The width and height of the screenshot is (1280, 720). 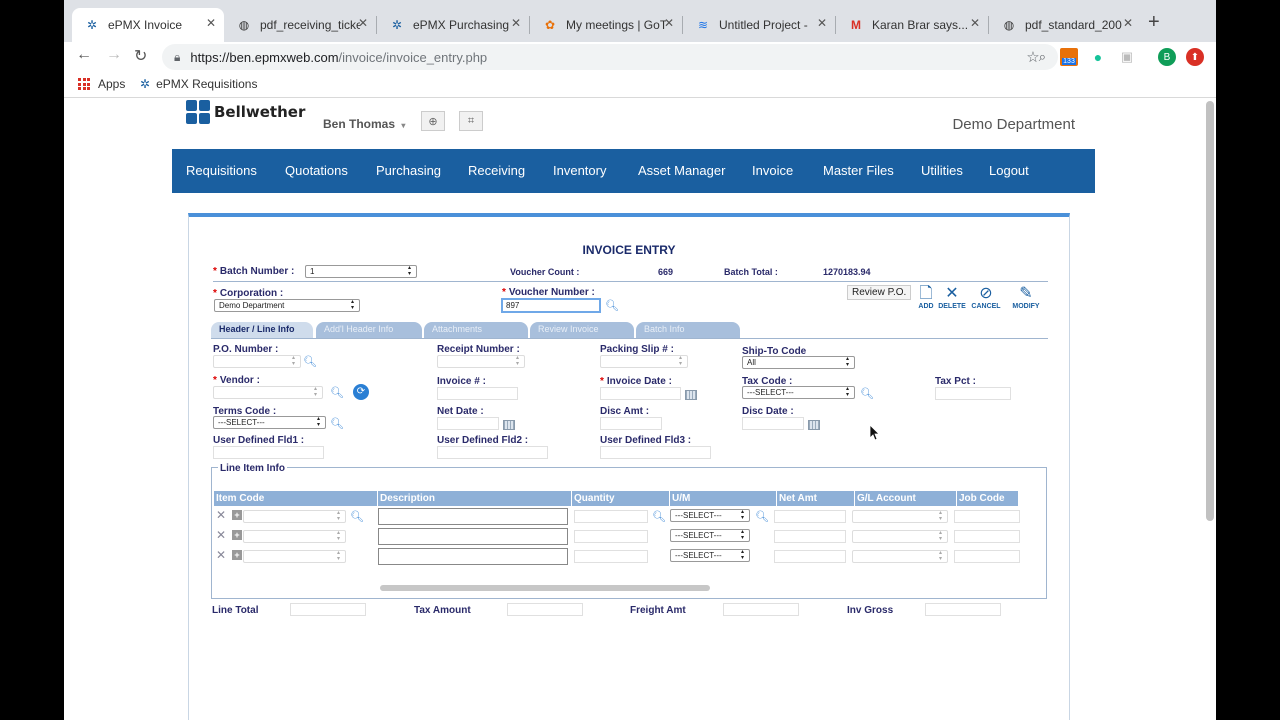 I want to click on cancel-button: ⊘ CANCEL, so click(x=986, y=297).